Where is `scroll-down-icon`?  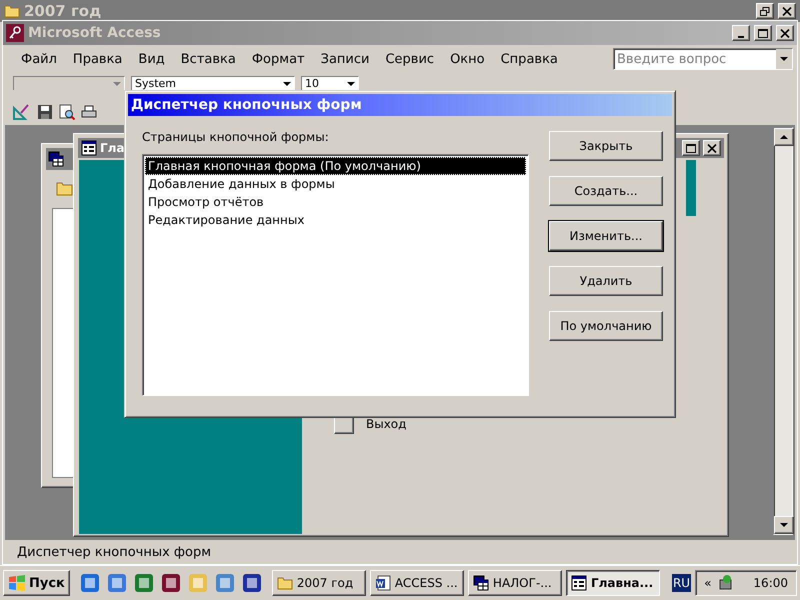 scroll-down-icon is located at coordinates (784, 525).